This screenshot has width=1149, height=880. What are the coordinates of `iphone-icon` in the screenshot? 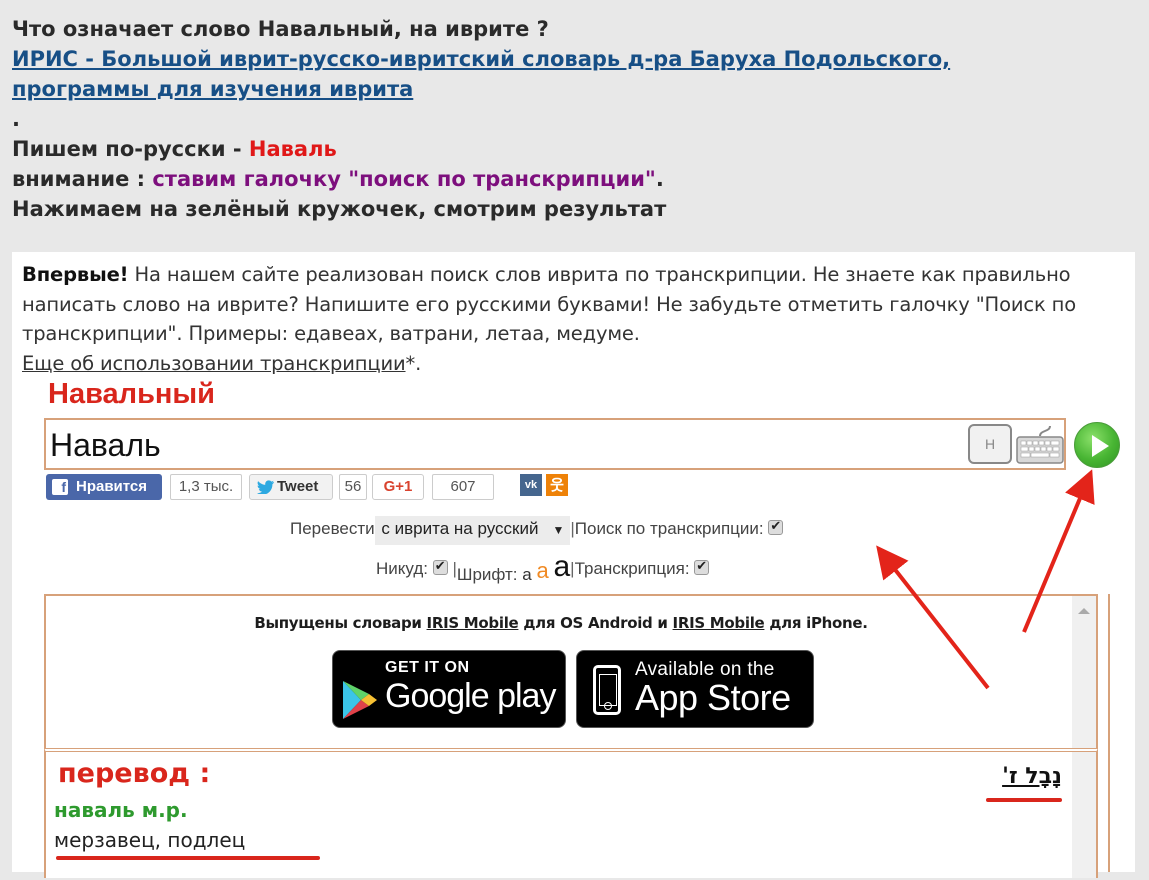 It's located at (607, 690).